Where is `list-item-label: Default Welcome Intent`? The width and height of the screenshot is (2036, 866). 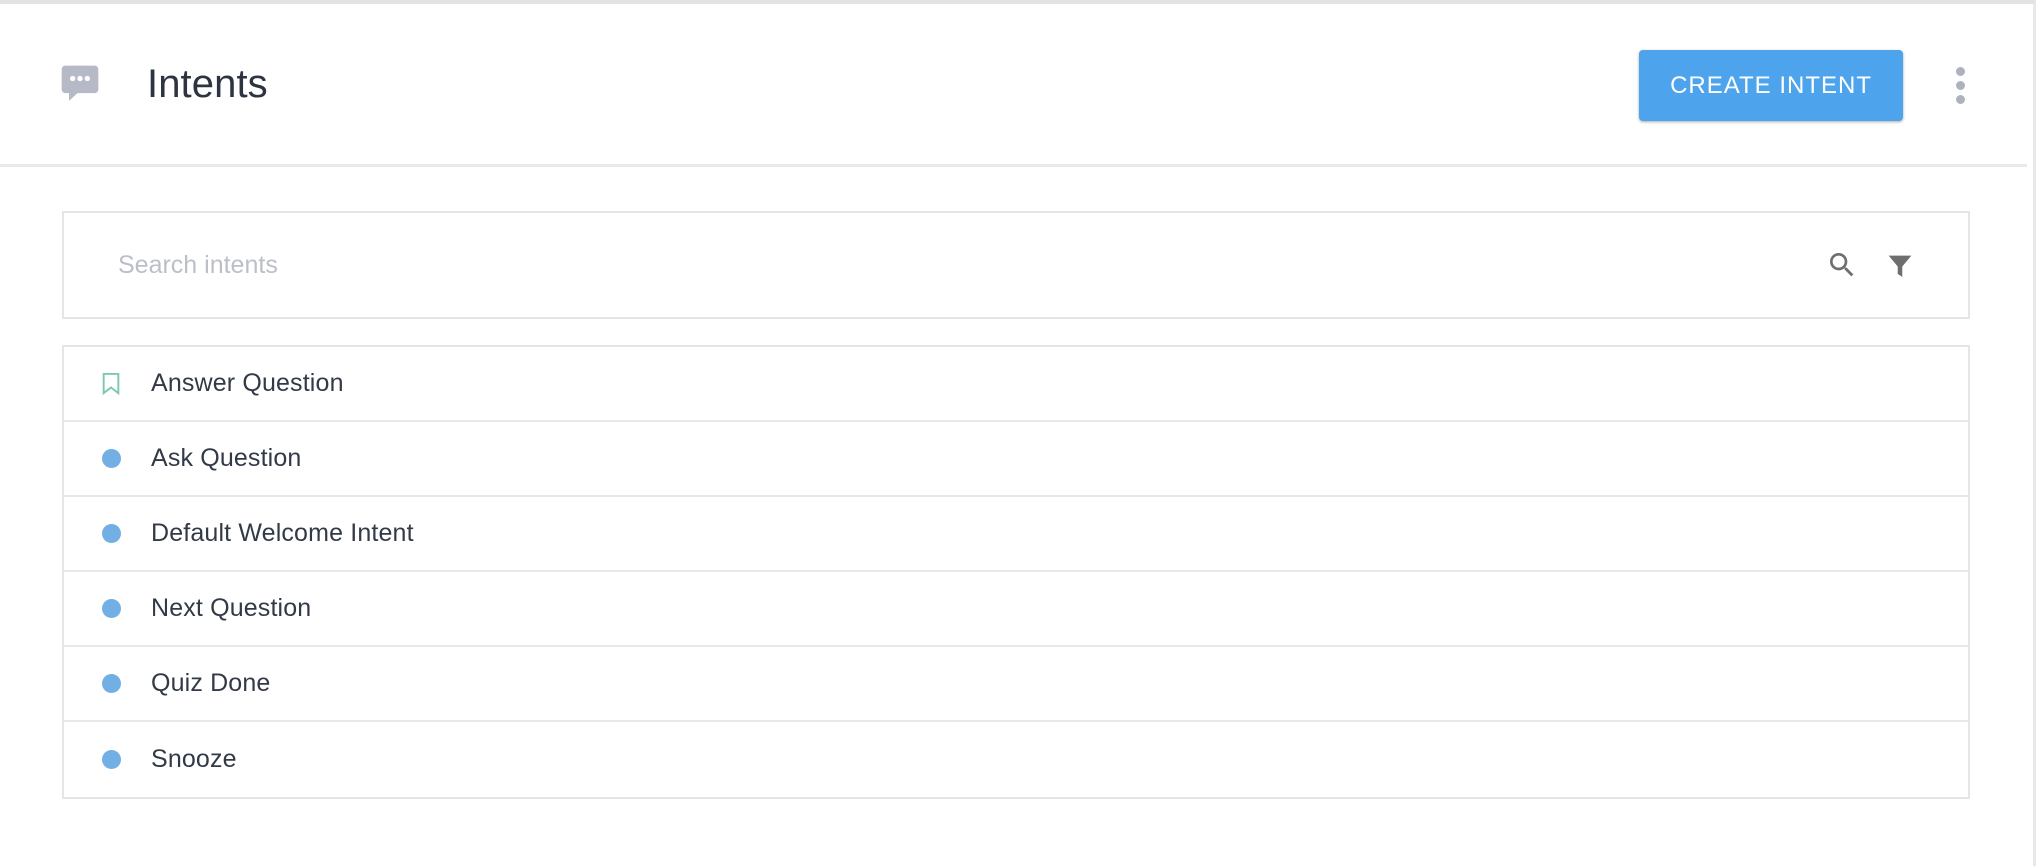
list-item-label: Default Welcome Intent is located at coordinates (282, 533).